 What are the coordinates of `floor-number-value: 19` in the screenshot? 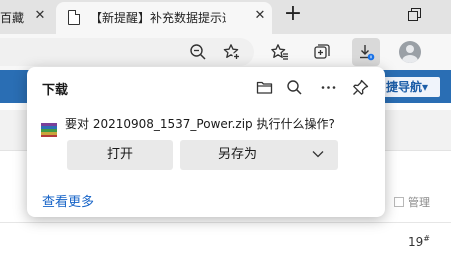 It's located at (416, 242).